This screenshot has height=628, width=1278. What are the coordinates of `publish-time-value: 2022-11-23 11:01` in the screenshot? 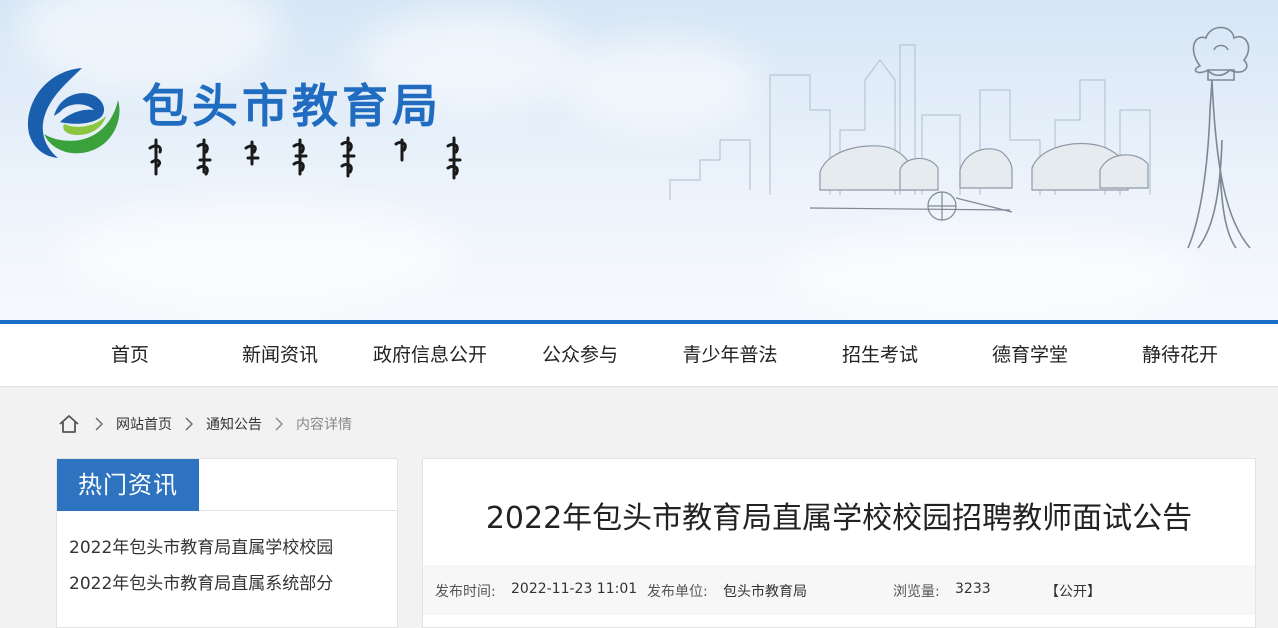 It's located at (574, 589).